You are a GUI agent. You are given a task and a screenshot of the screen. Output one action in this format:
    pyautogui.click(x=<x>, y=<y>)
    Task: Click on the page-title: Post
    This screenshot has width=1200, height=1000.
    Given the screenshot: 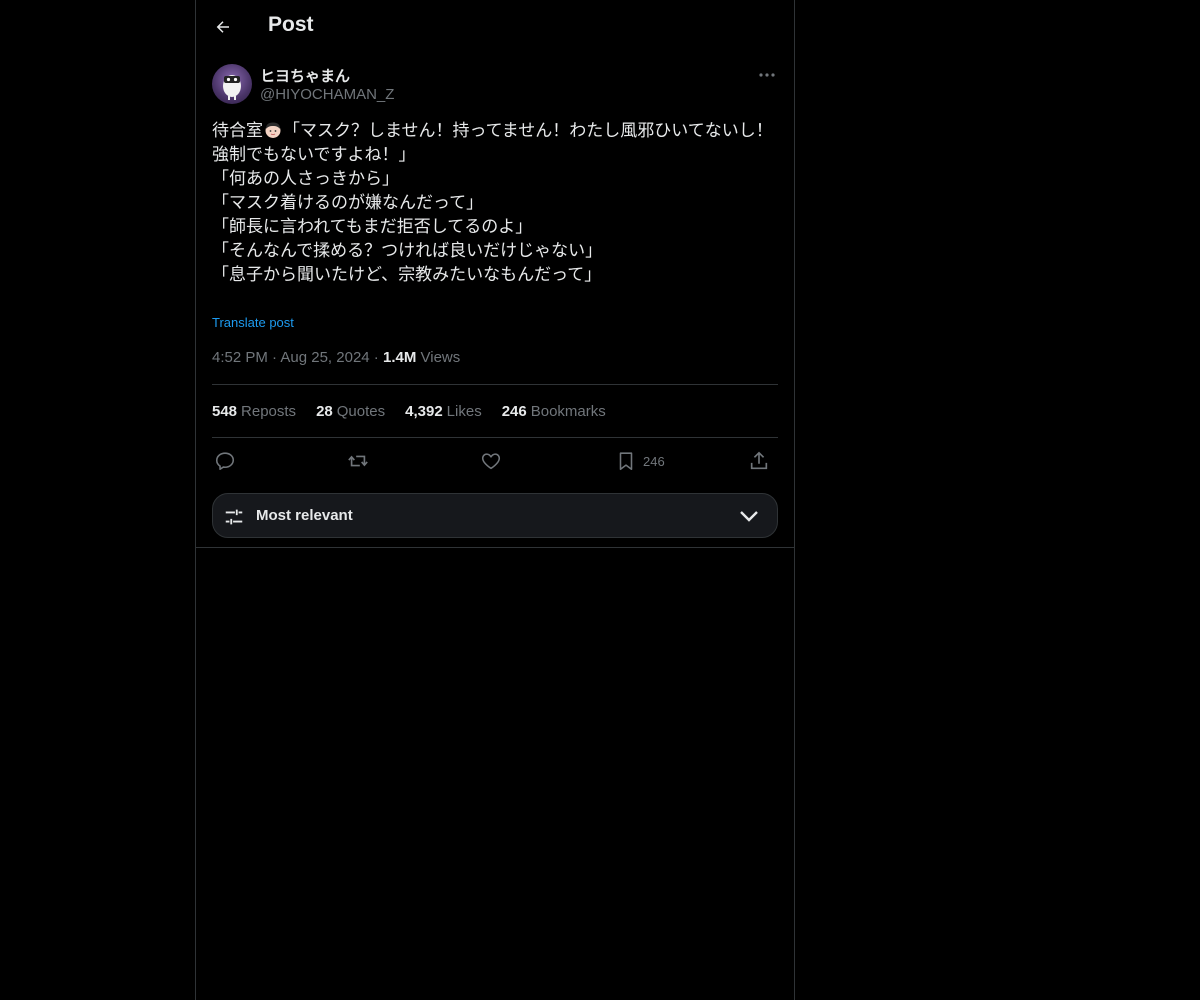 What is the action you would take?
    pyautogui.click(x=291, y=24)
    